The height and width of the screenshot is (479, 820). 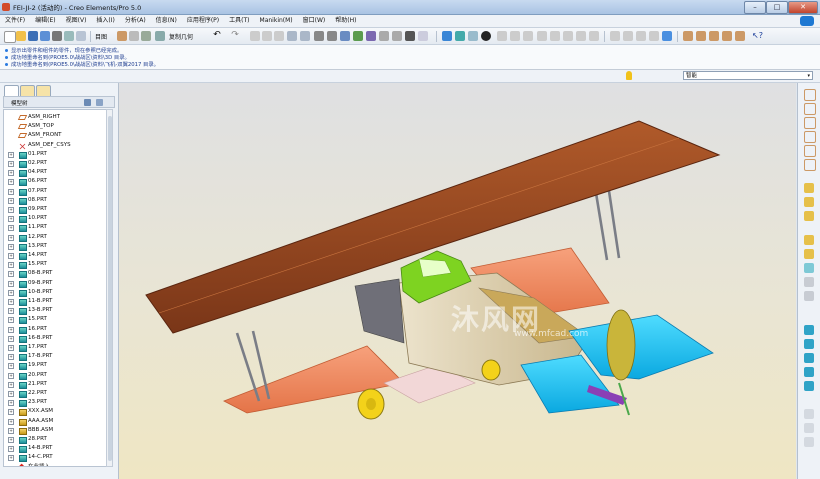 What do you see at coordinates (810, 95) in the screenshot?
I see `datum-plane-tool-icon` at bounding box center [810, 95].